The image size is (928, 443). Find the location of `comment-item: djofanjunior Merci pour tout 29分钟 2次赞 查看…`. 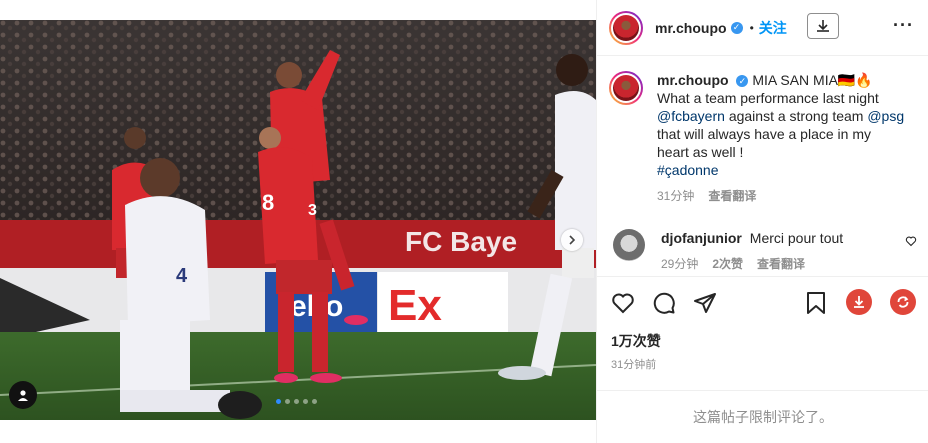

comment-item: djofanjunior Merci pour tout 29分钟 2次赞 查看… is located at coordinates (763, 251).